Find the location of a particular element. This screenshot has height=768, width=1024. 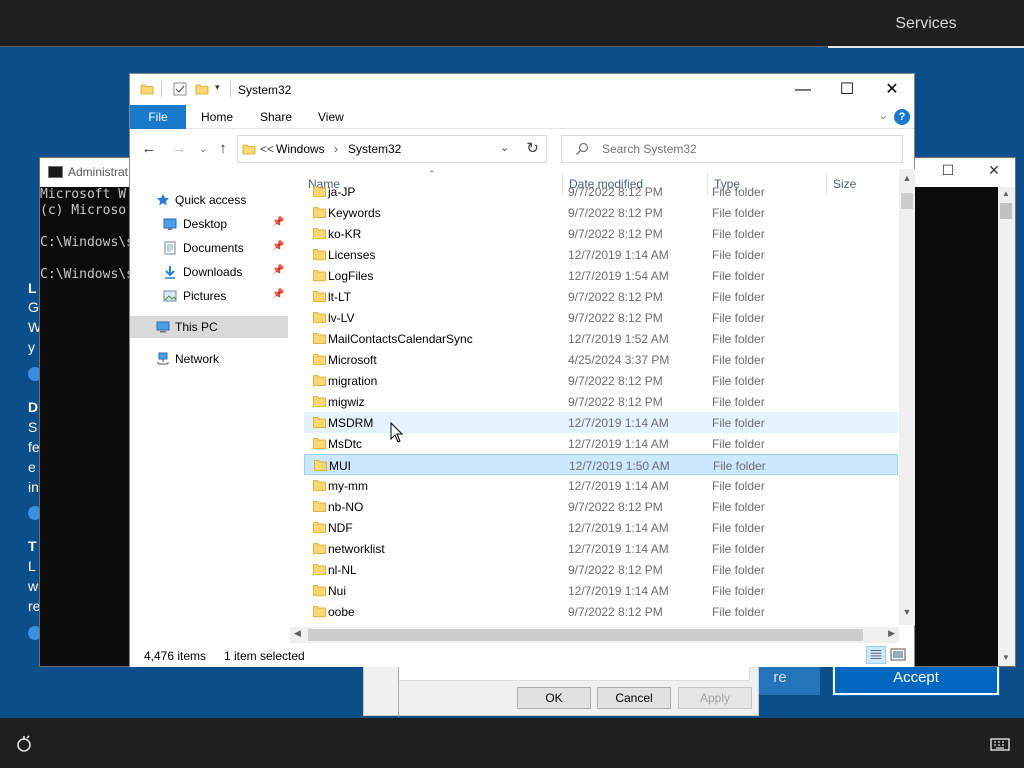

search-icon is located at coordinates (582, 148).